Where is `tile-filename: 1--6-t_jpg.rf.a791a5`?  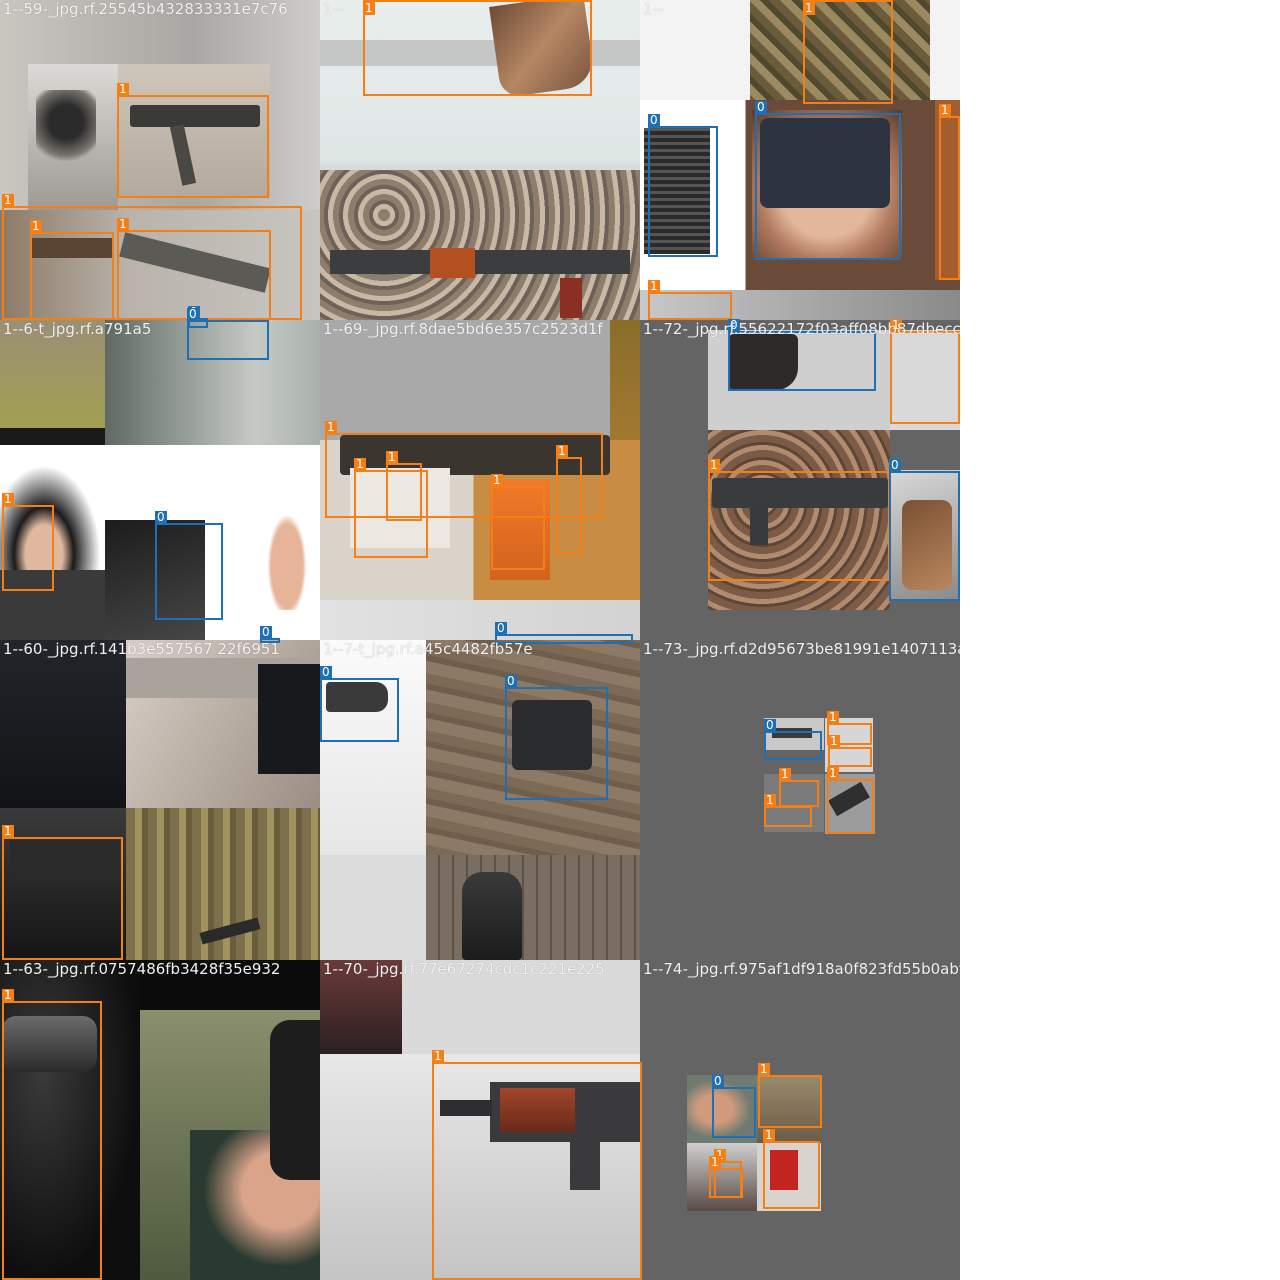 tile-filename: 1--6-t_jpg.rf.a791a5 is located at coordinates (77, 329).